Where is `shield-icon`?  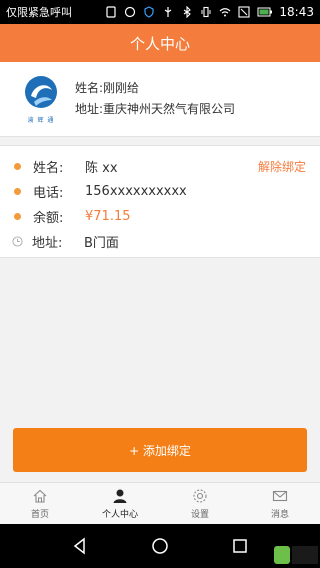
shield-icon is located at coordinates (149, 12).